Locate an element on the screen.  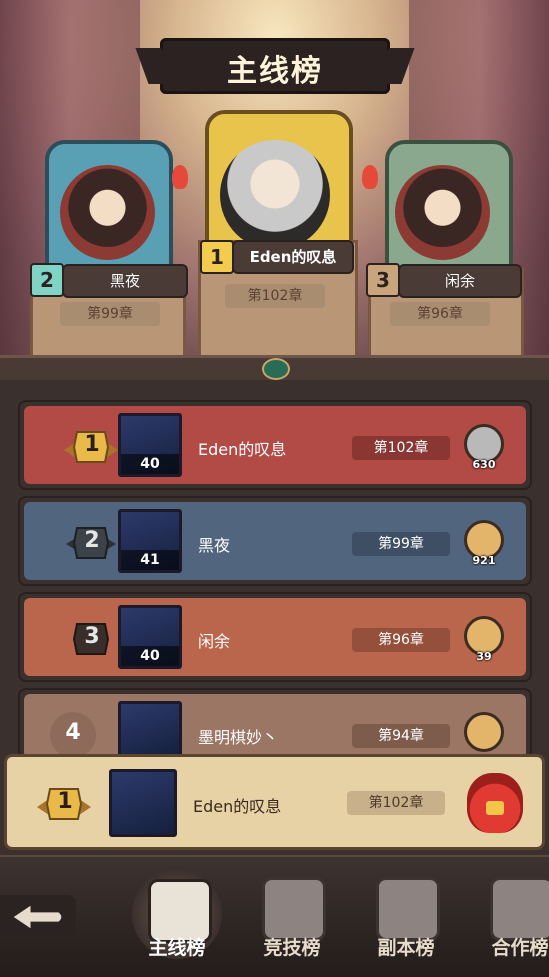
title-banner: 主线榜 is located at coordinates (275, 66).